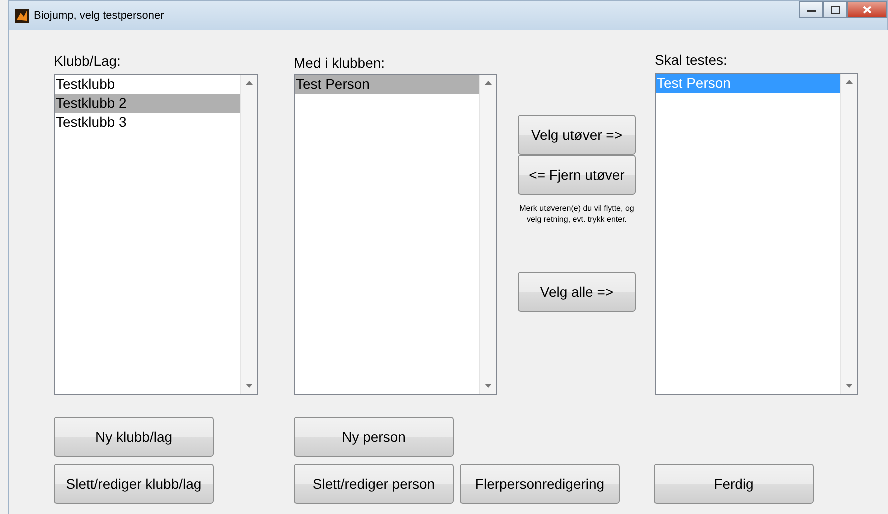  I want to click on maximize-button, so click(835, 9).